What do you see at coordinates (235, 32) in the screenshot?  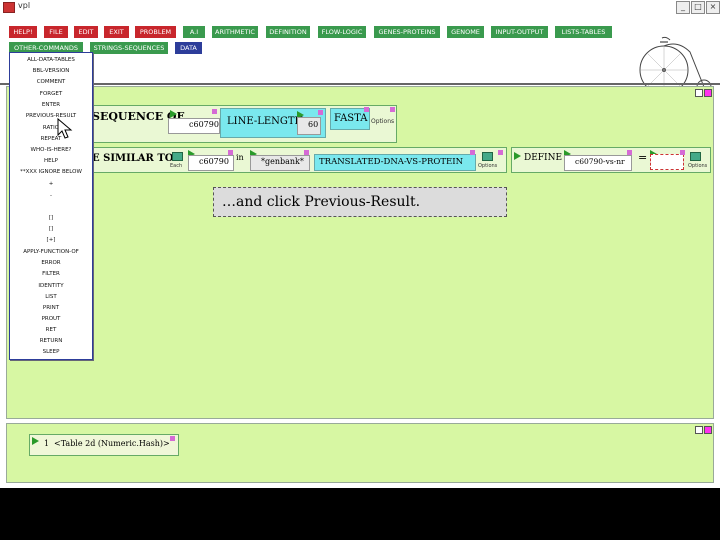 I see `menu-arithmetic-button: ARITHMETIC` at bounding box center [235, 32].